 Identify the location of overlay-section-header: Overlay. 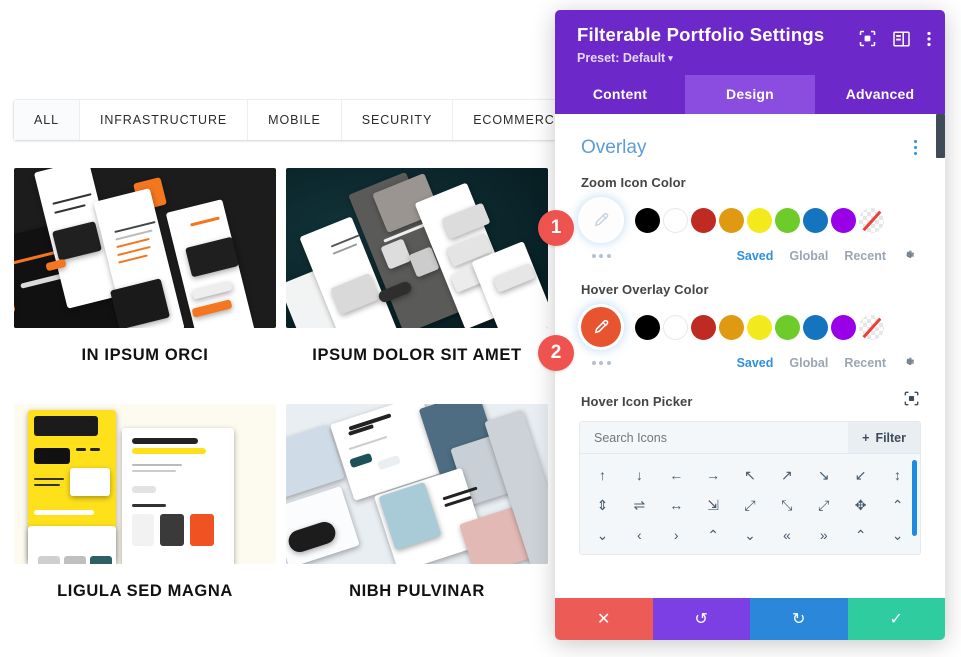
(750, 136).